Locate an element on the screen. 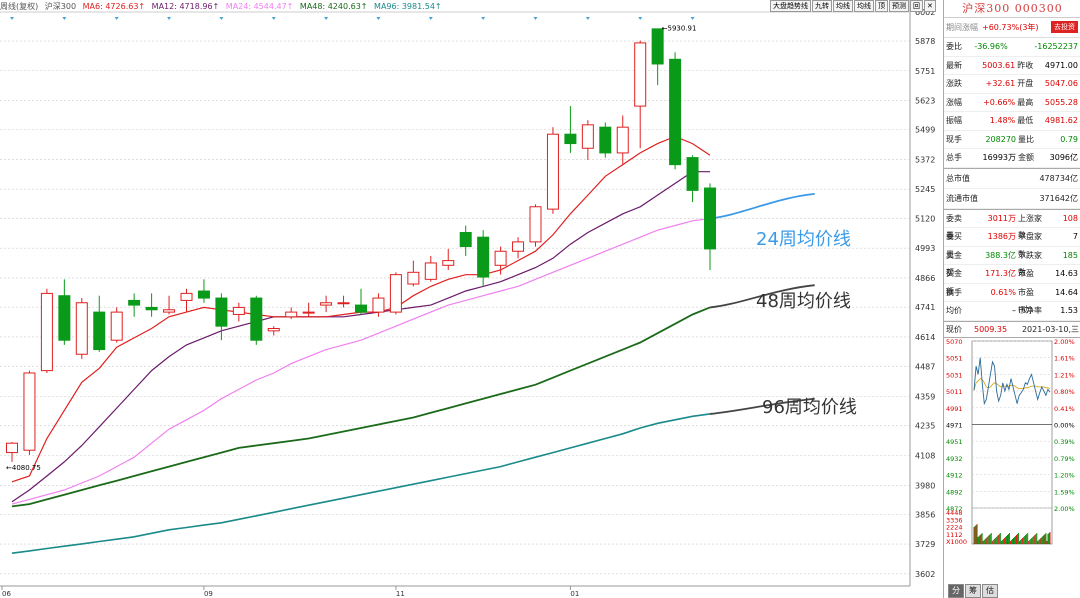  intraday-pct-tick: 1.59% is located at coordinates (1064, 492).